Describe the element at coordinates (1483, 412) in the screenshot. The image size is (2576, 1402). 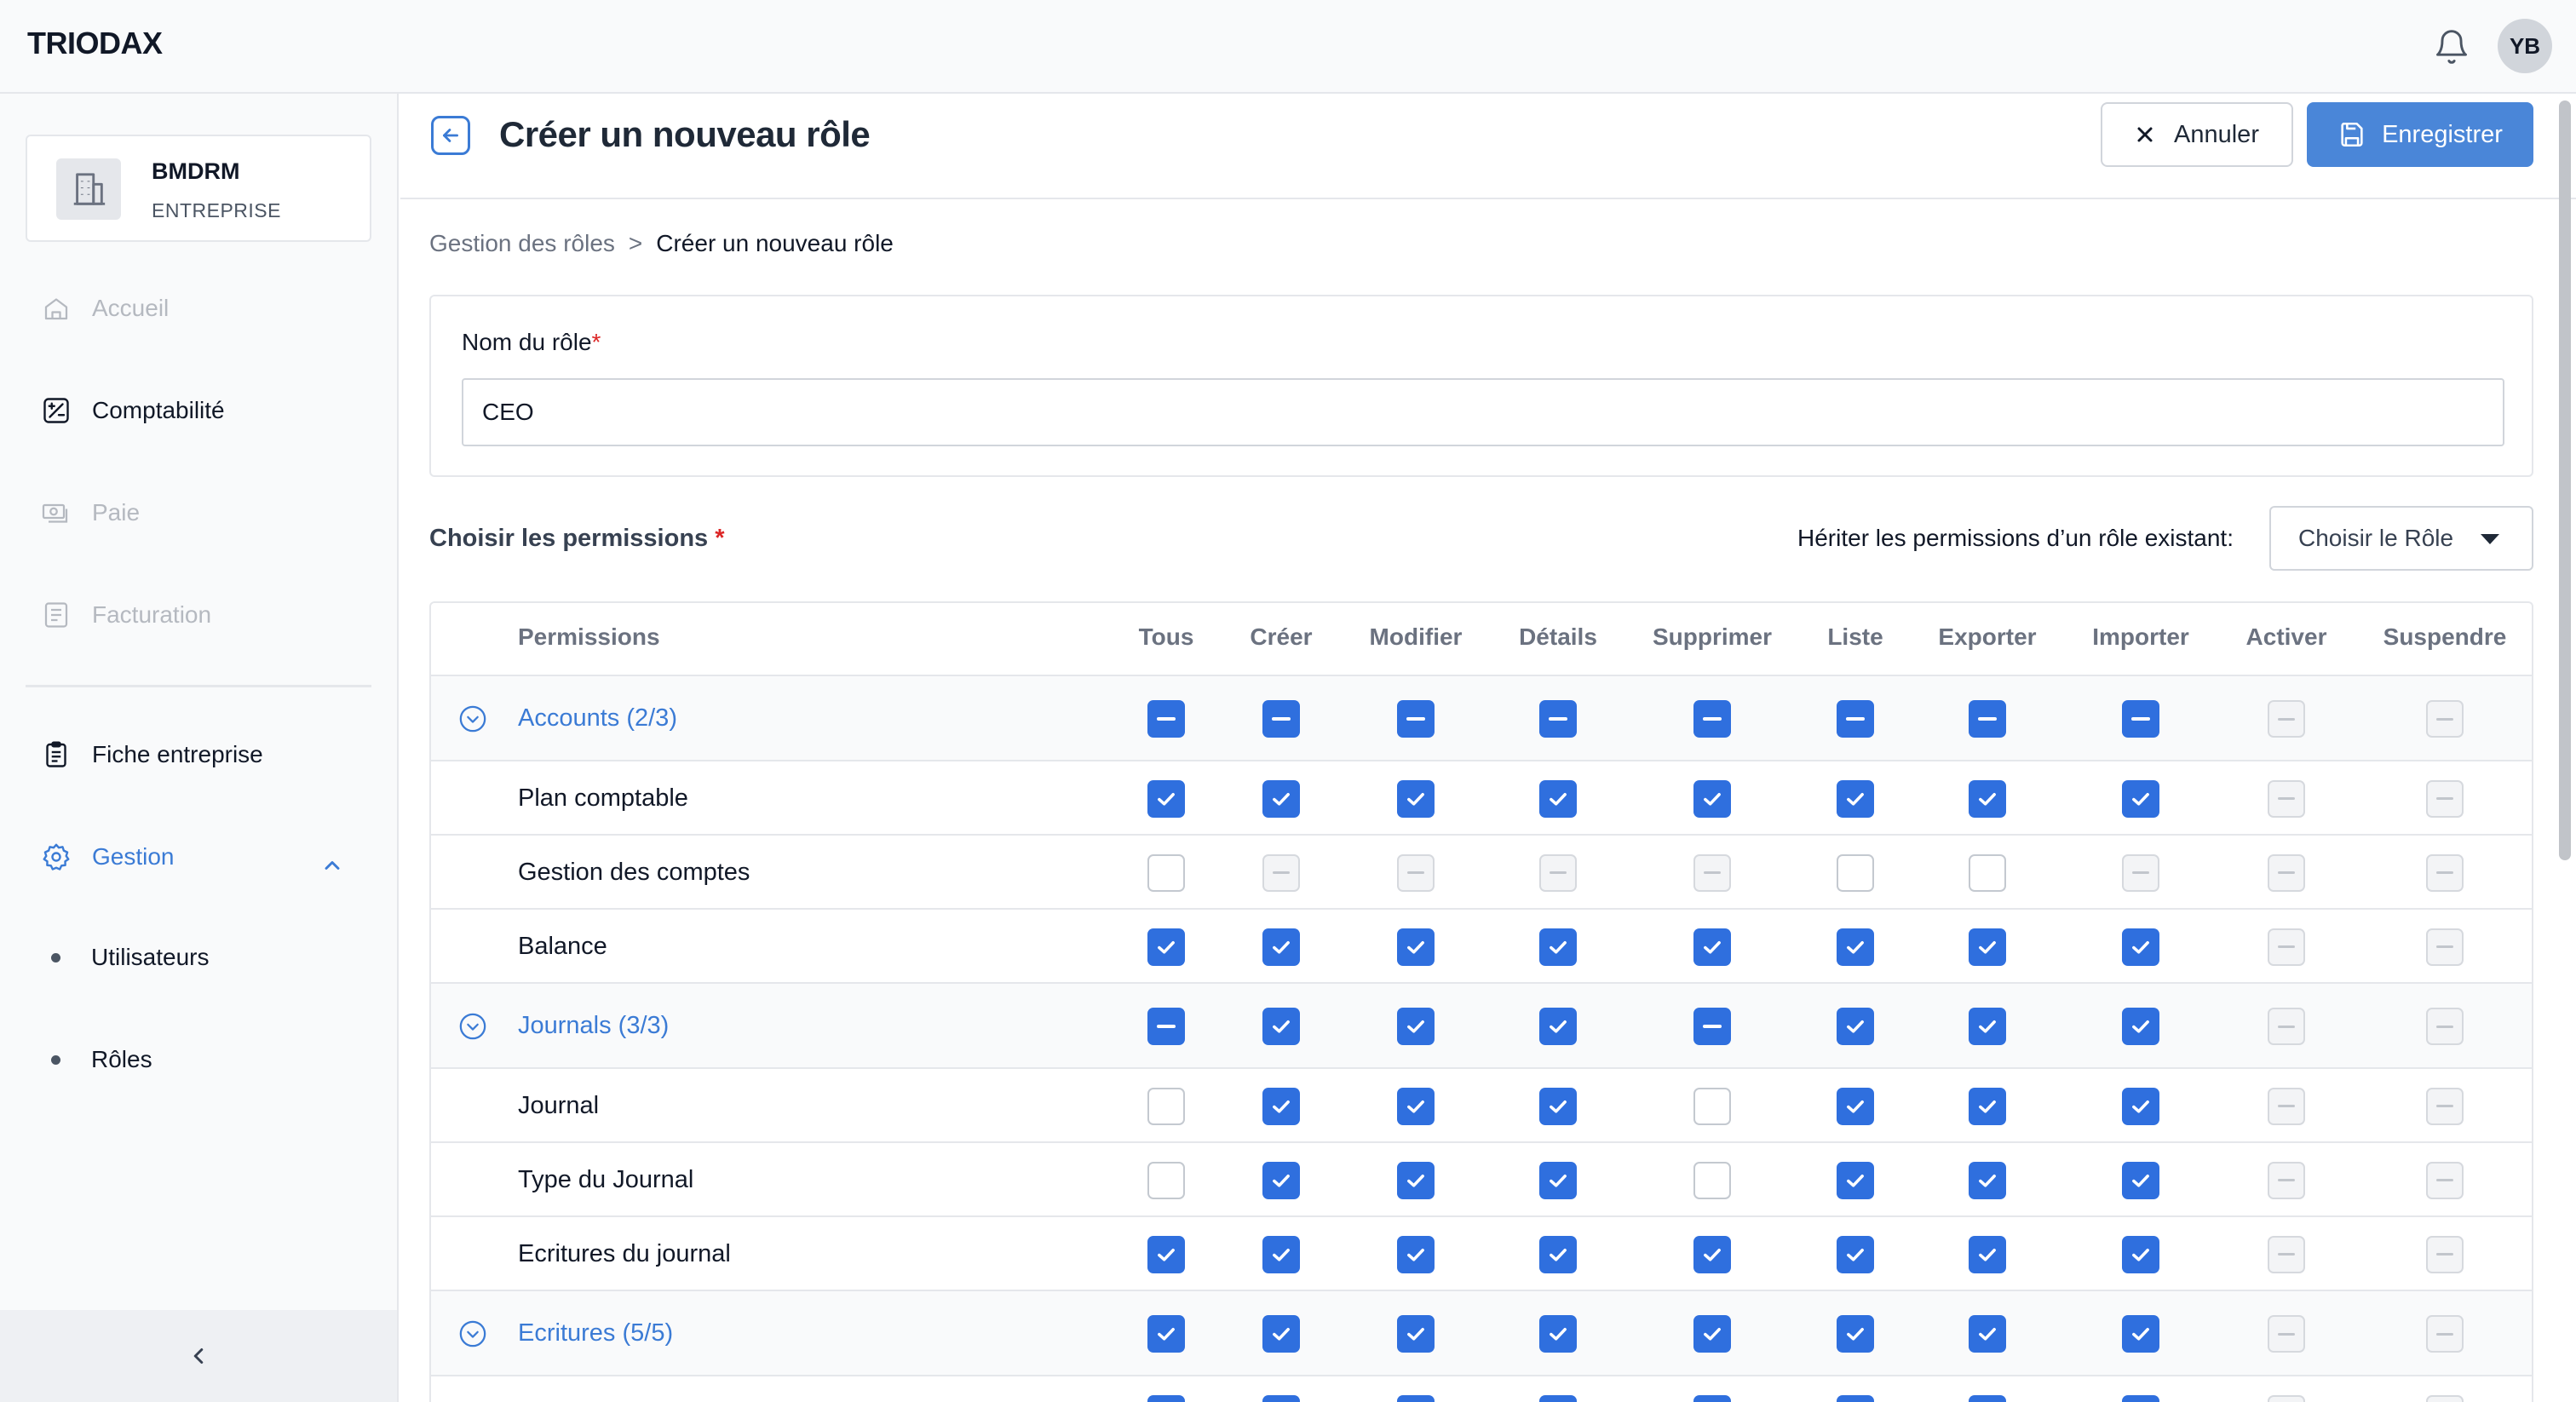
I see `role-name-input` at that location.